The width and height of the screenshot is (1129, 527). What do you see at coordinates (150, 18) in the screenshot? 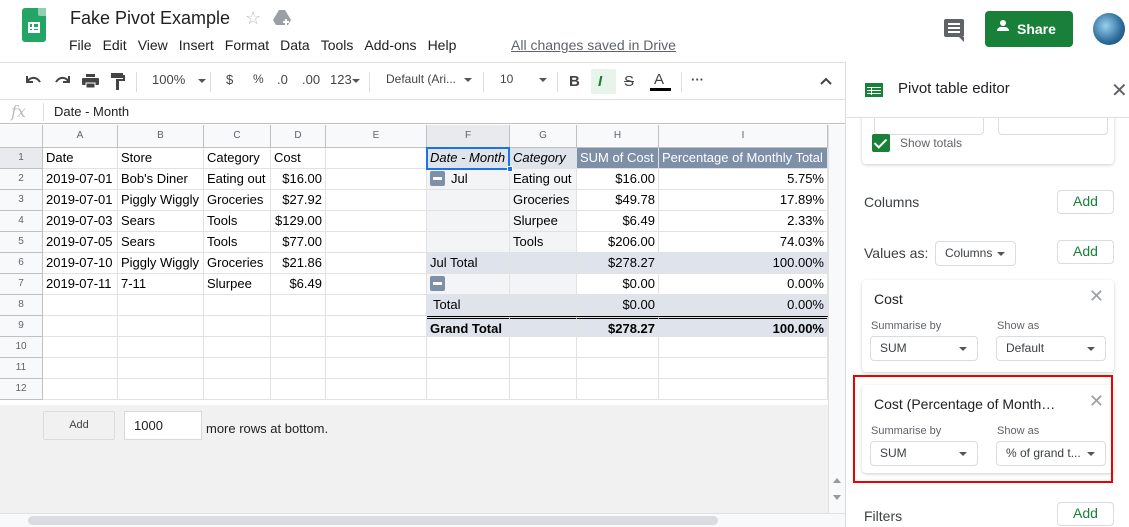
I see `document-title: Fake Pivot Example` at bounding box center [150, 18].